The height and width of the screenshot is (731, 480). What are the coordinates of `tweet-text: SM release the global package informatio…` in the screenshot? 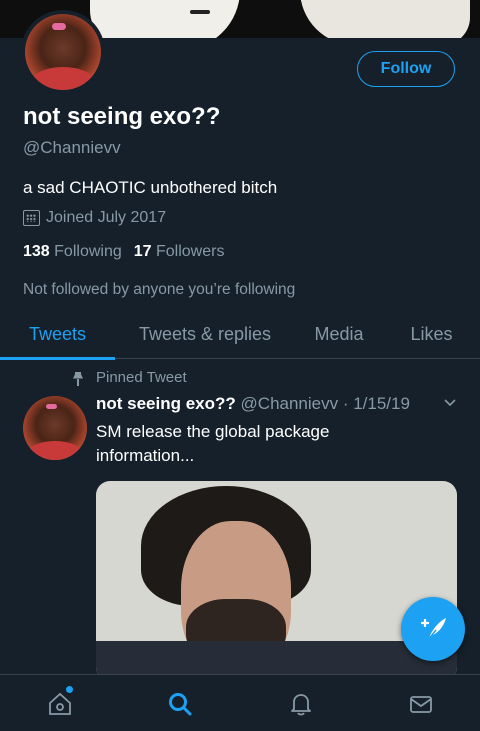 It's located at (213, 443).